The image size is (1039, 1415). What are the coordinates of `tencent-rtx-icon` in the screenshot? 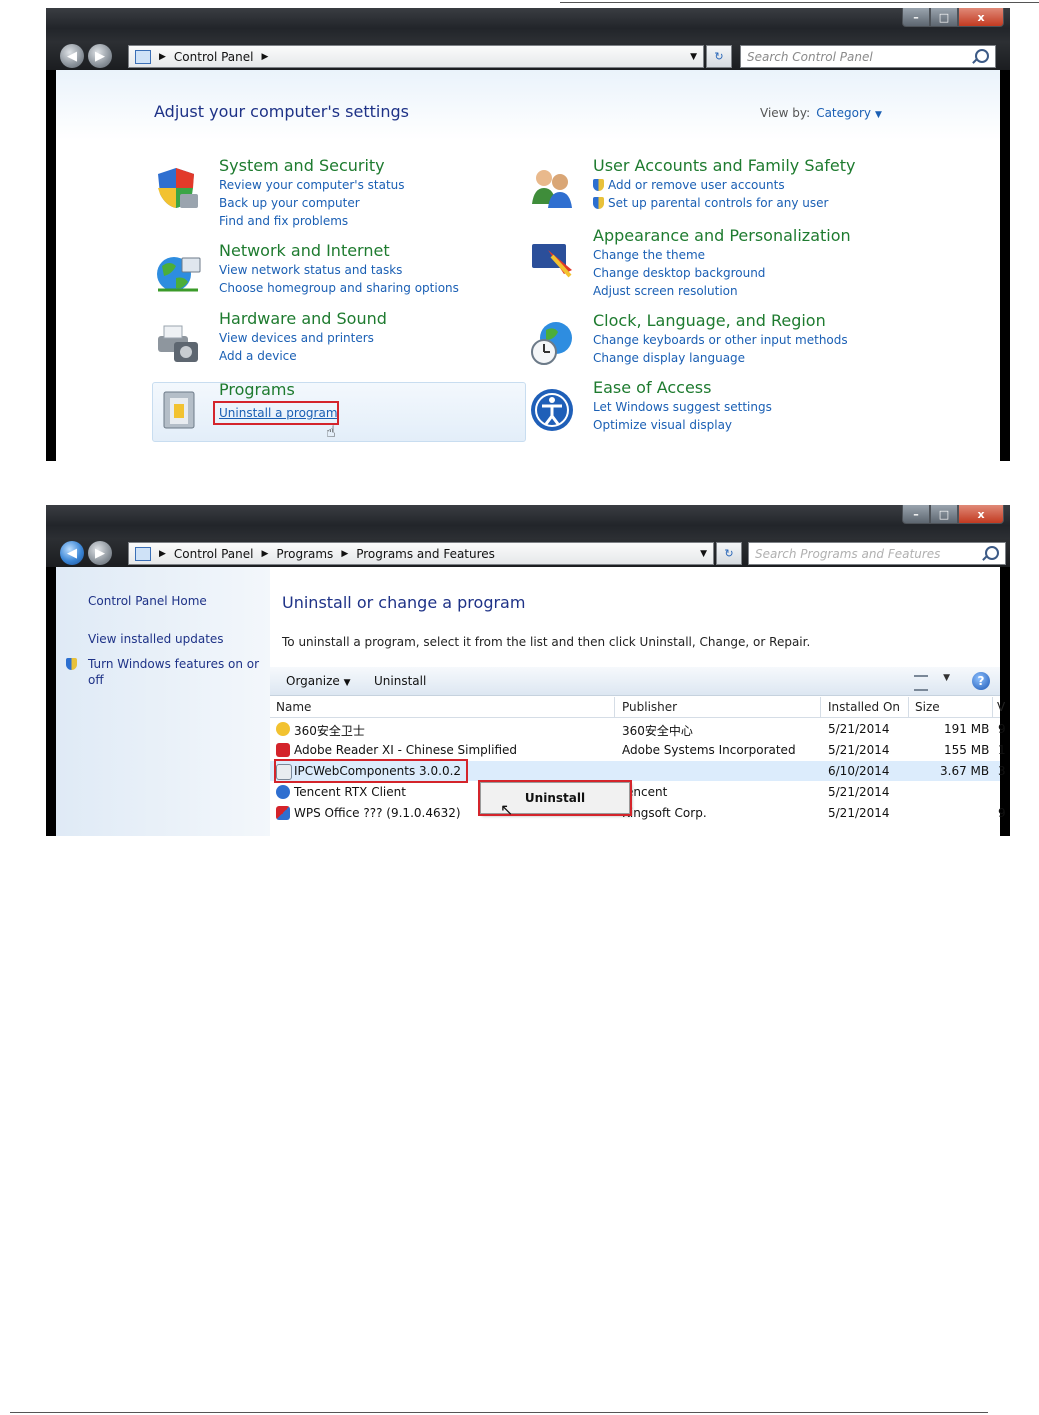 It's located at (283, 792).